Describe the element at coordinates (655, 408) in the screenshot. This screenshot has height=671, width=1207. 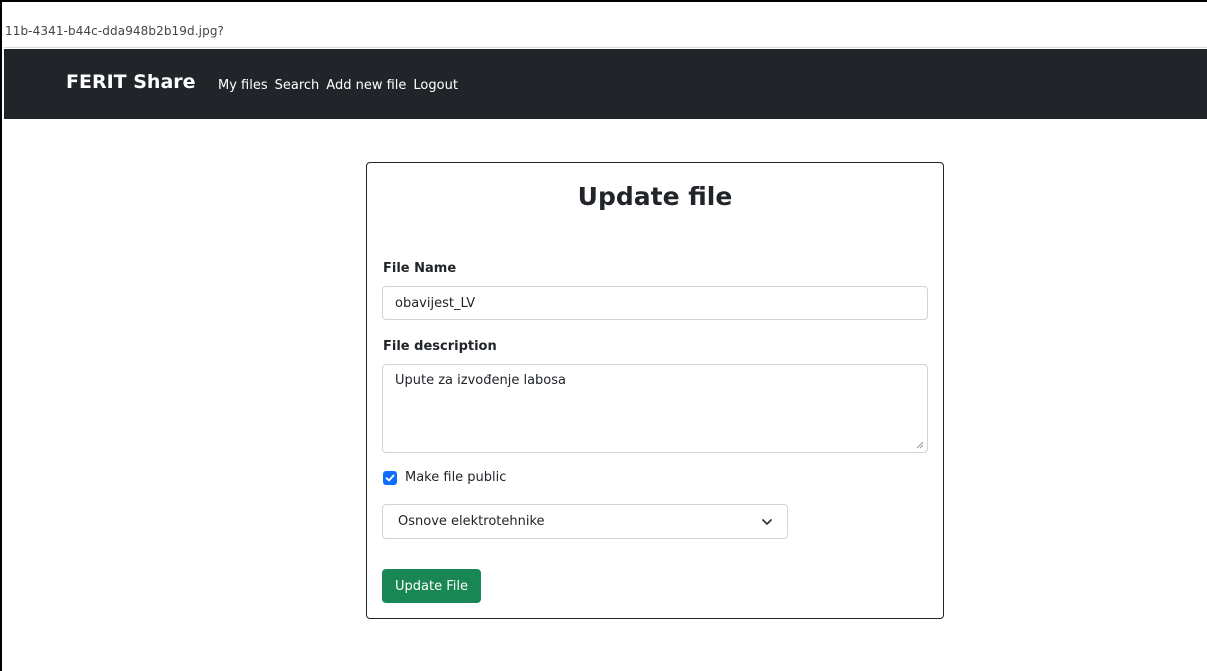
I see `file-description-textarea: Upute za izvođenje labosa` at that location.